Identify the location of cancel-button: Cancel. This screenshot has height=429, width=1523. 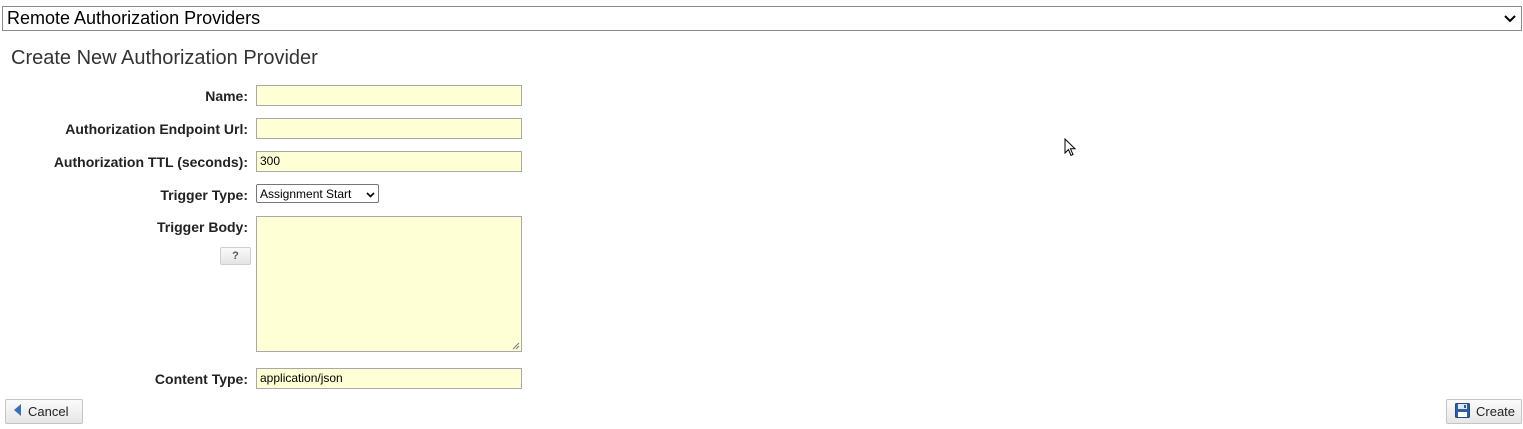
(44, 411).